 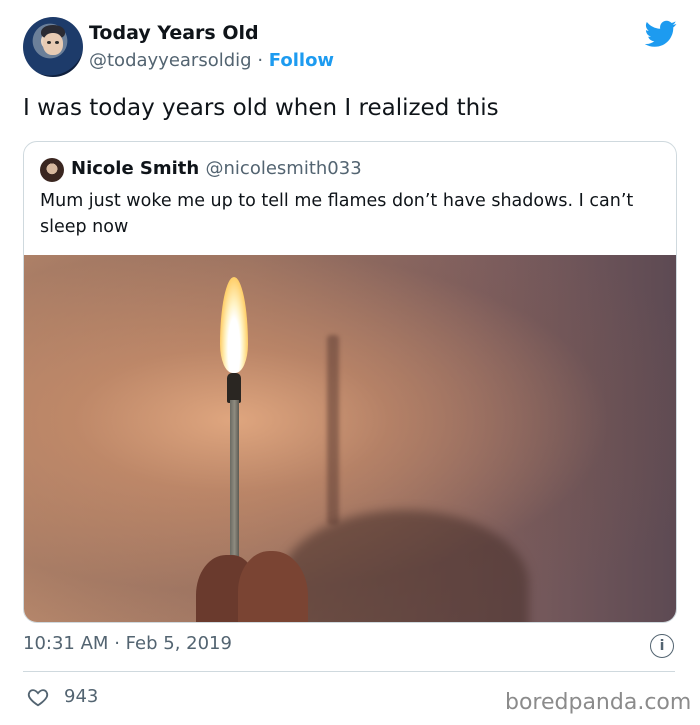 I want to click on author-handle-row: @todayyearsoldig · Follow, so click(x=211, y=60).